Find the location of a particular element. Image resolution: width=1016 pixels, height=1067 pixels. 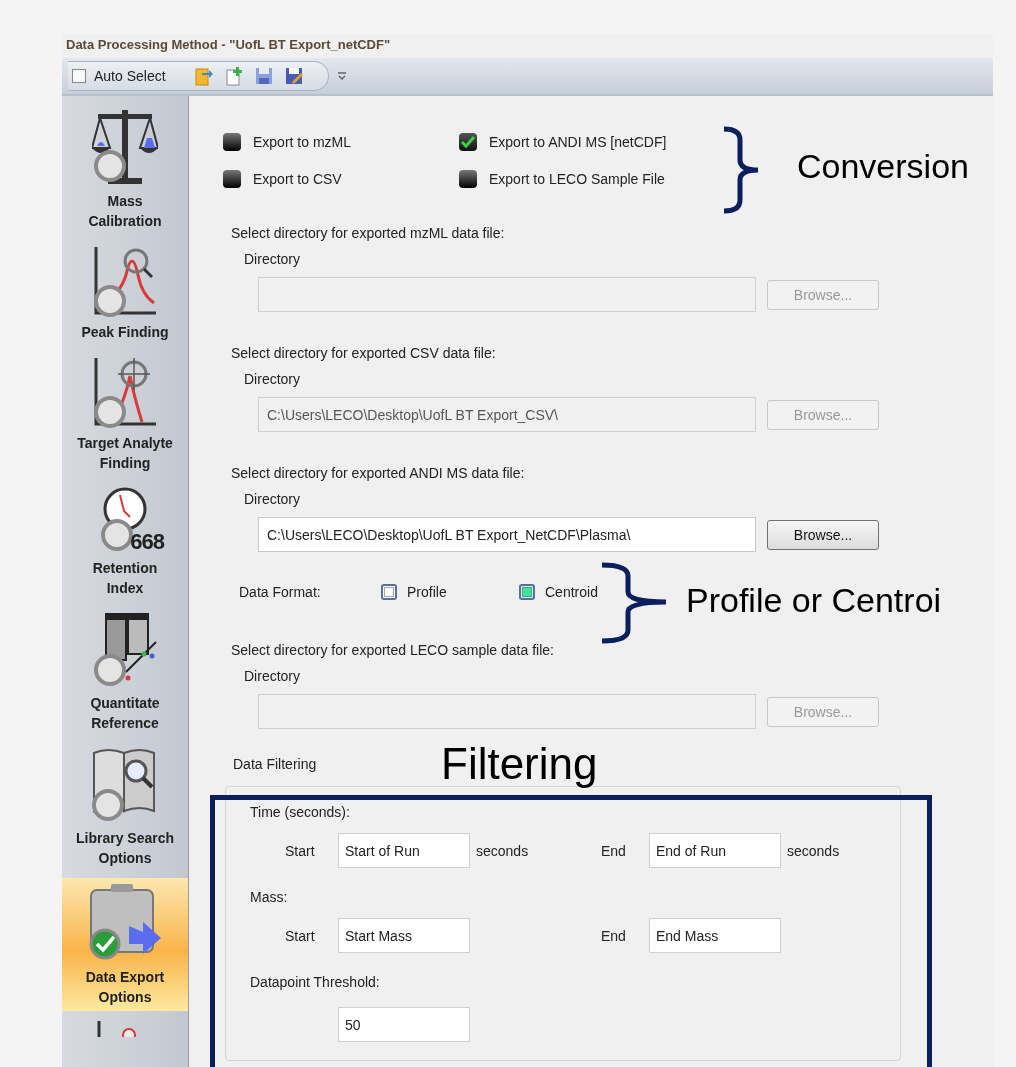

checkbox-label: Export to mzML is located at coordinates (302, 142).